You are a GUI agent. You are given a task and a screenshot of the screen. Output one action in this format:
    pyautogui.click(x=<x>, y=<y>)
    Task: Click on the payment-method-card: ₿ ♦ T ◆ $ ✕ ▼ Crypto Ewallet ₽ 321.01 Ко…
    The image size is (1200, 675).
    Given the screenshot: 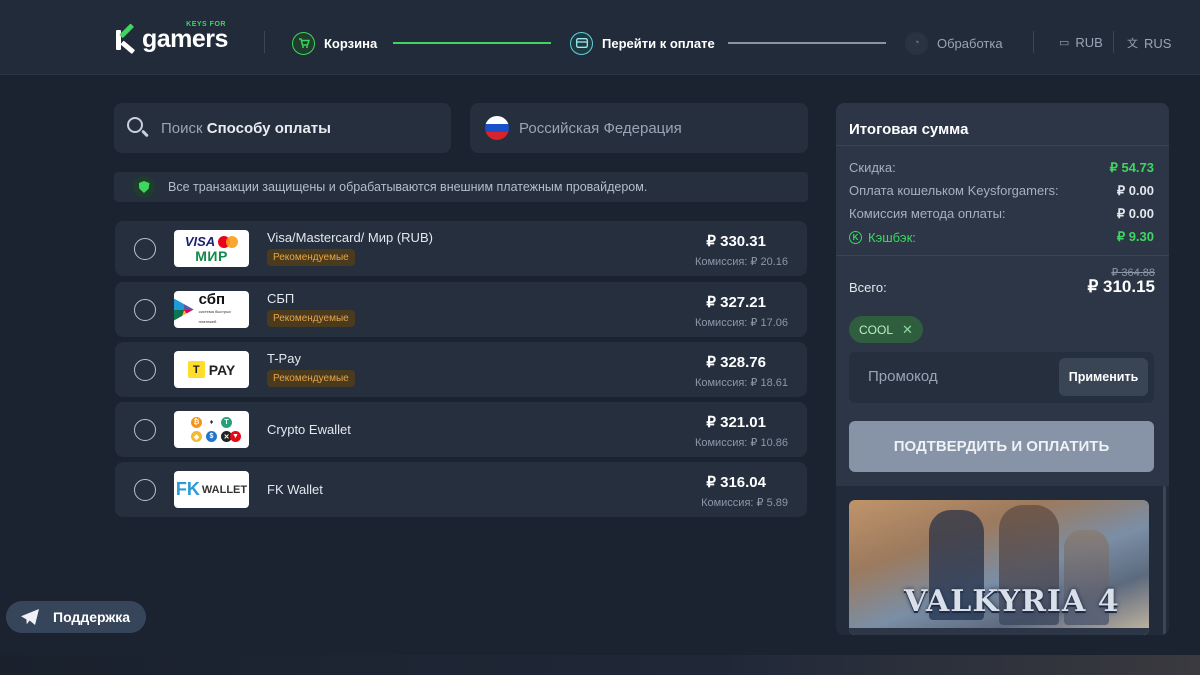 What is the action you would take?
    pyautogui.click(x=461, y=429)
    